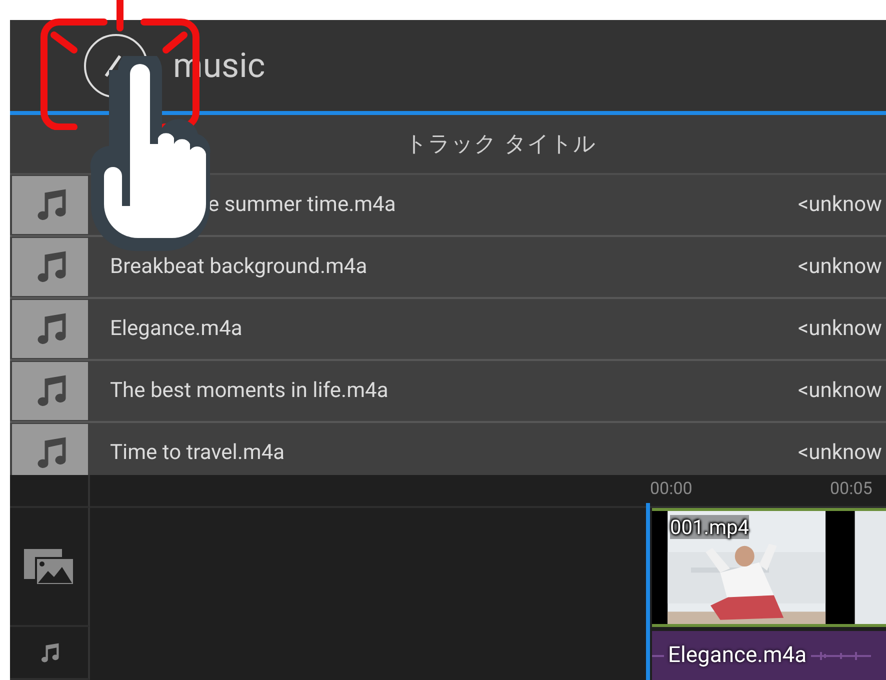 The width and height of the screenshot is (886, 680). Describe the element at coordinates (239, 267) in the screenshot. I see `track-title: Breakbeat background.m4a` at that location.